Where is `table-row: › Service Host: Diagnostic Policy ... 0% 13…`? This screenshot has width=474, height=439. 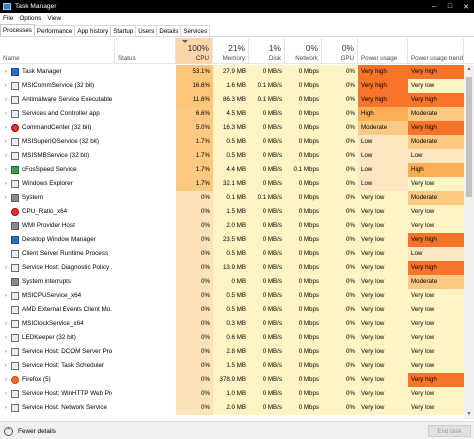 table-row: › Service Host: Diagnostic Policy ... 0% 13… is located at coordinates (232, 268).